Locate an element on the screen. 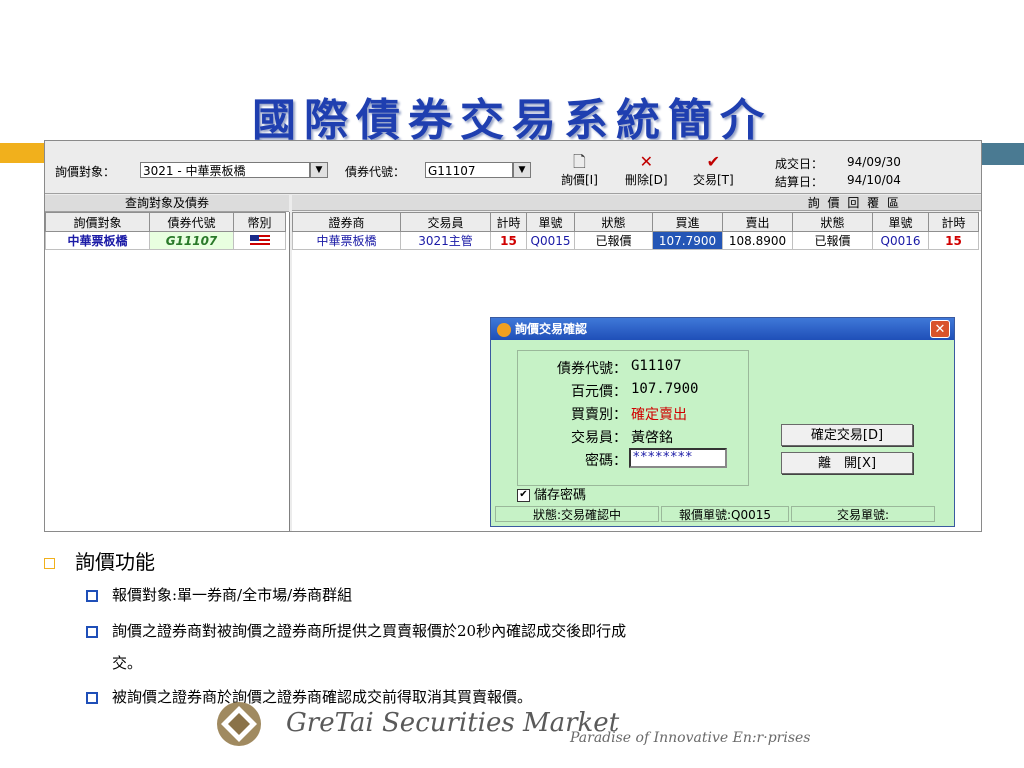  status-cell-2: 已報價 is located at coordinates (832, 240).